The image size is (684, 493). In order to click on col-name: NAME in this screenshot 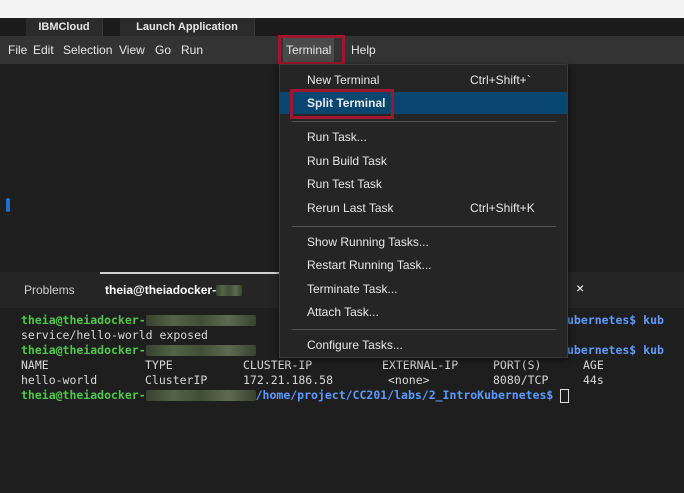, I will do `click(35, 365)`.